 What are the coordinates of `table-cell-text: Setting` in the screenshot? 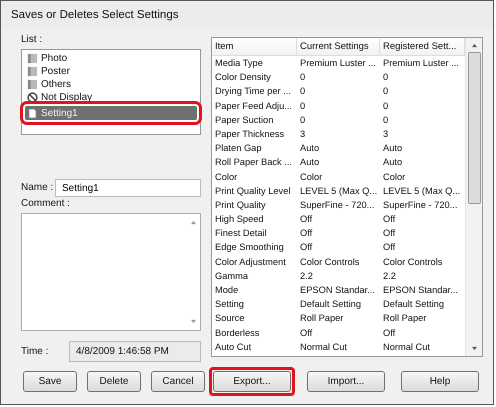 It's located at (229, 305).